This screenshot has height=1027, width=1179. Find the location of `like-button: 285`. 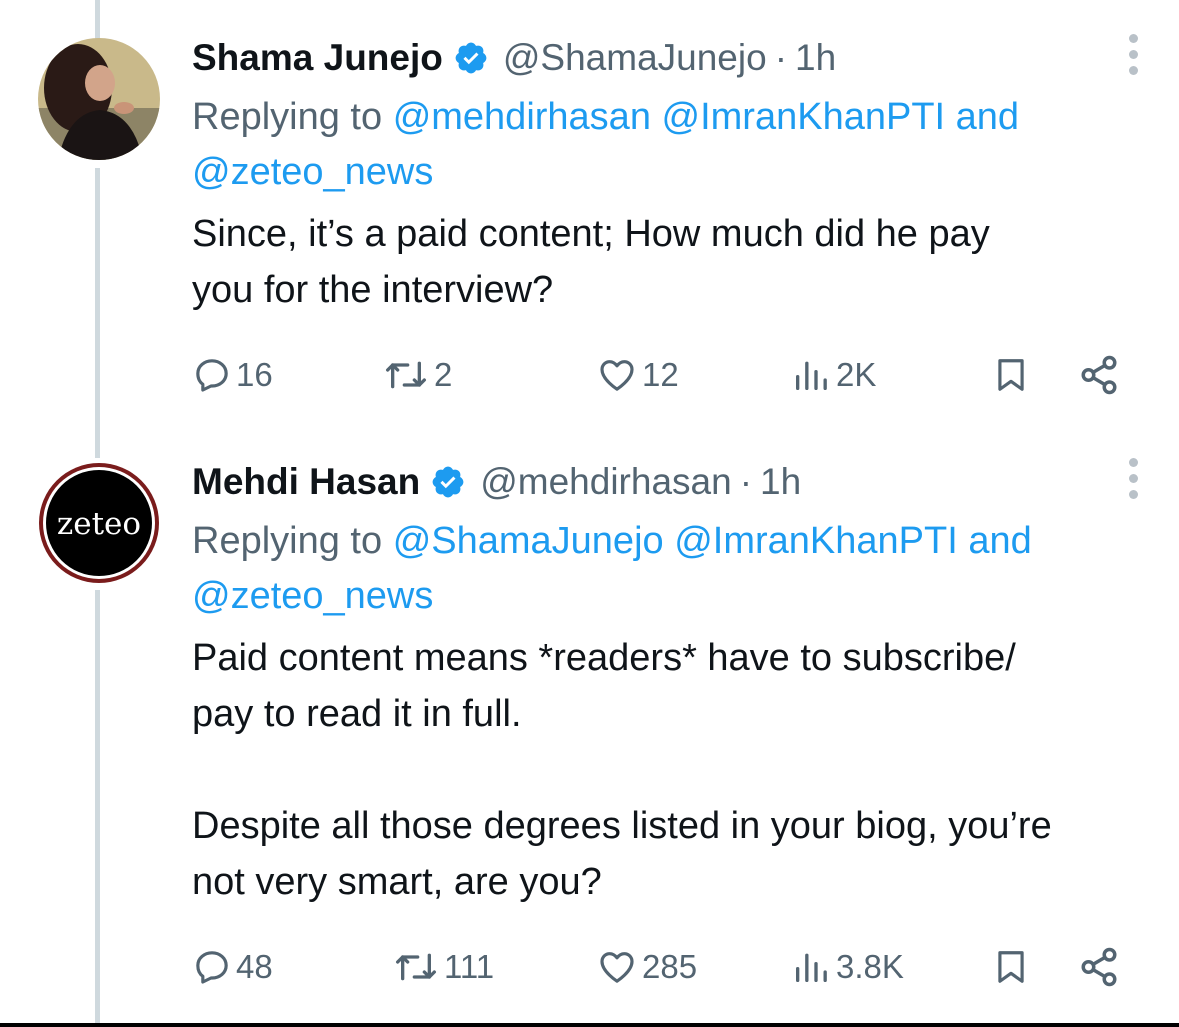

like-button: 285 is located at coordinates (646, 967).